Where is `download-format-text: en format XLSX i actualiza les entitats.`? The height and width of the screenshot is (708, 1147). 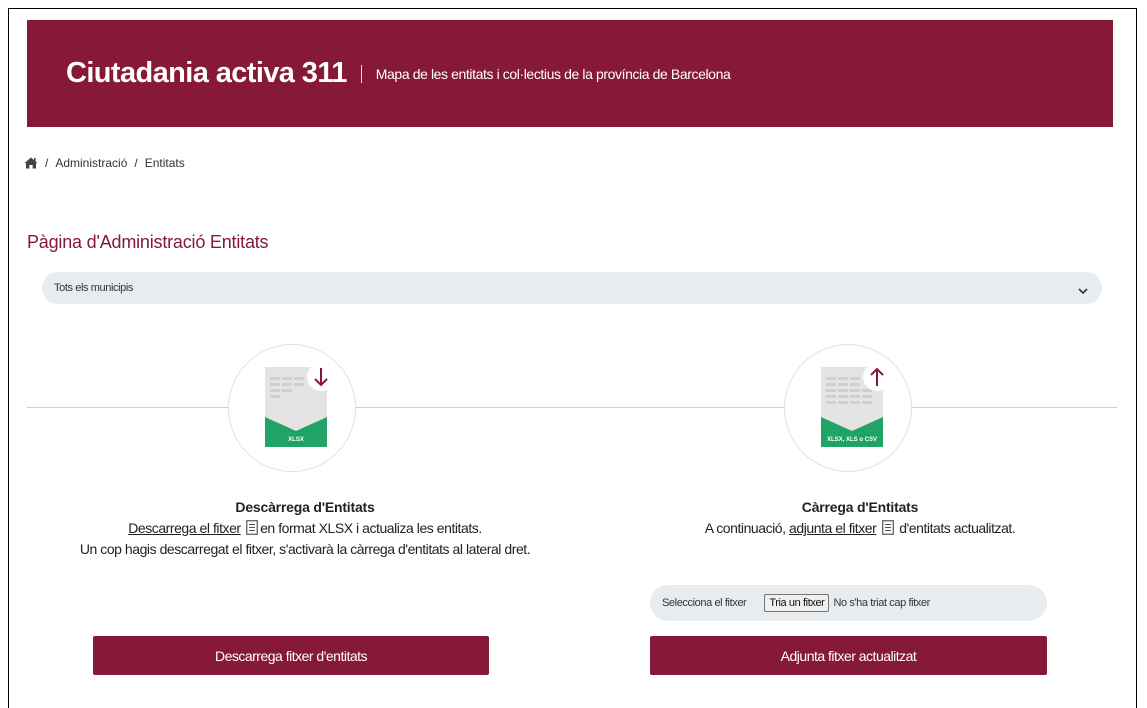
download-format-text: en format XLSX i actualiza les entitats. is located at coordinates (371, 528).